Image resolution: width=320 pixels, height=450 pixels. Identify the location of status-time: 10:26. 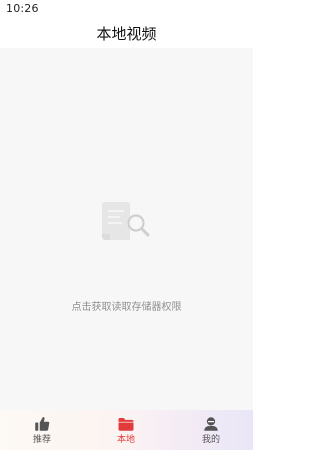
(22, 8).